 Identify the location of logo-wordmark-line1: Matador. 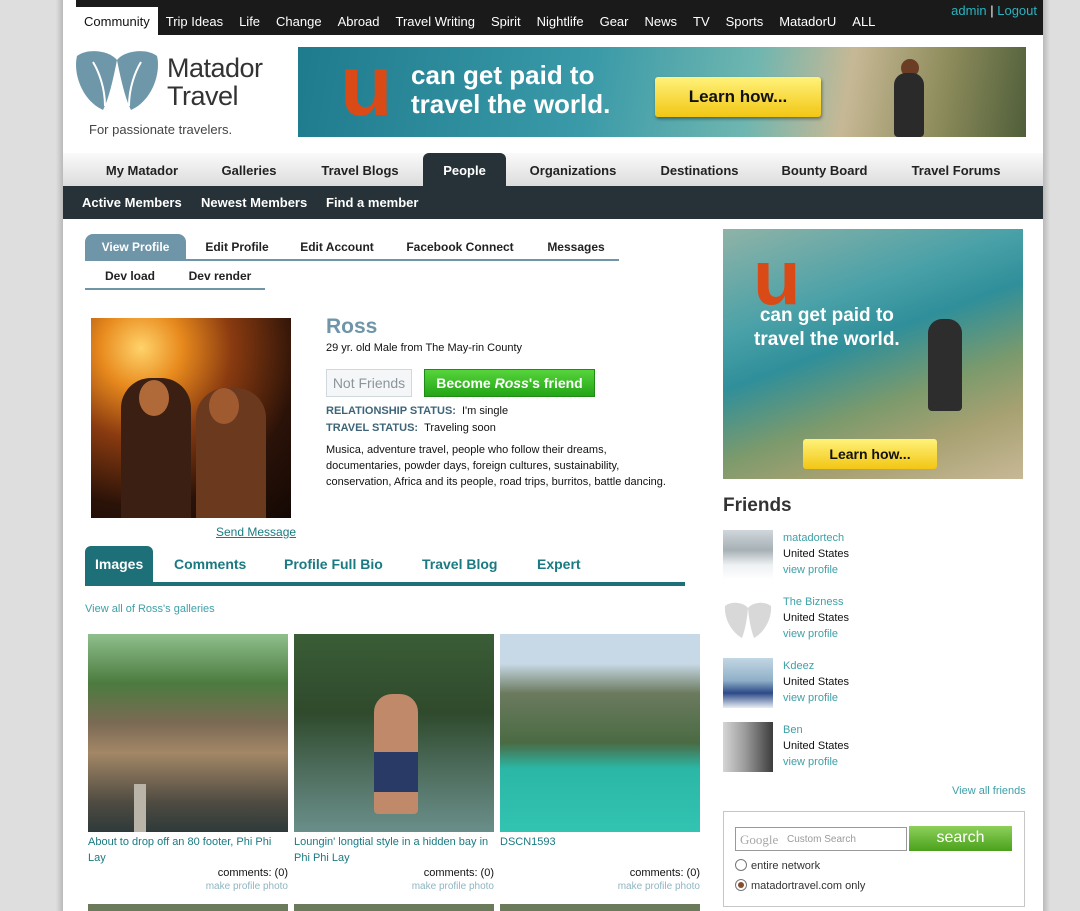
(215, 68).